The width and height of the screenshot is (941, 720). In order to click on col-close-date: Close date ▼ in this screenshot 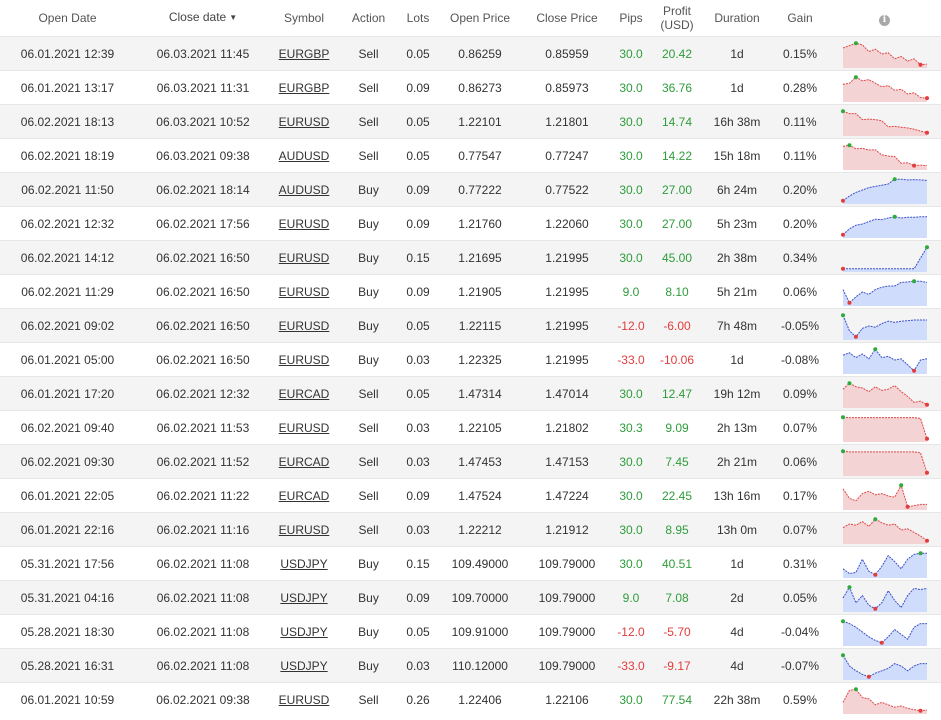, I will do `click(203, 18)`.